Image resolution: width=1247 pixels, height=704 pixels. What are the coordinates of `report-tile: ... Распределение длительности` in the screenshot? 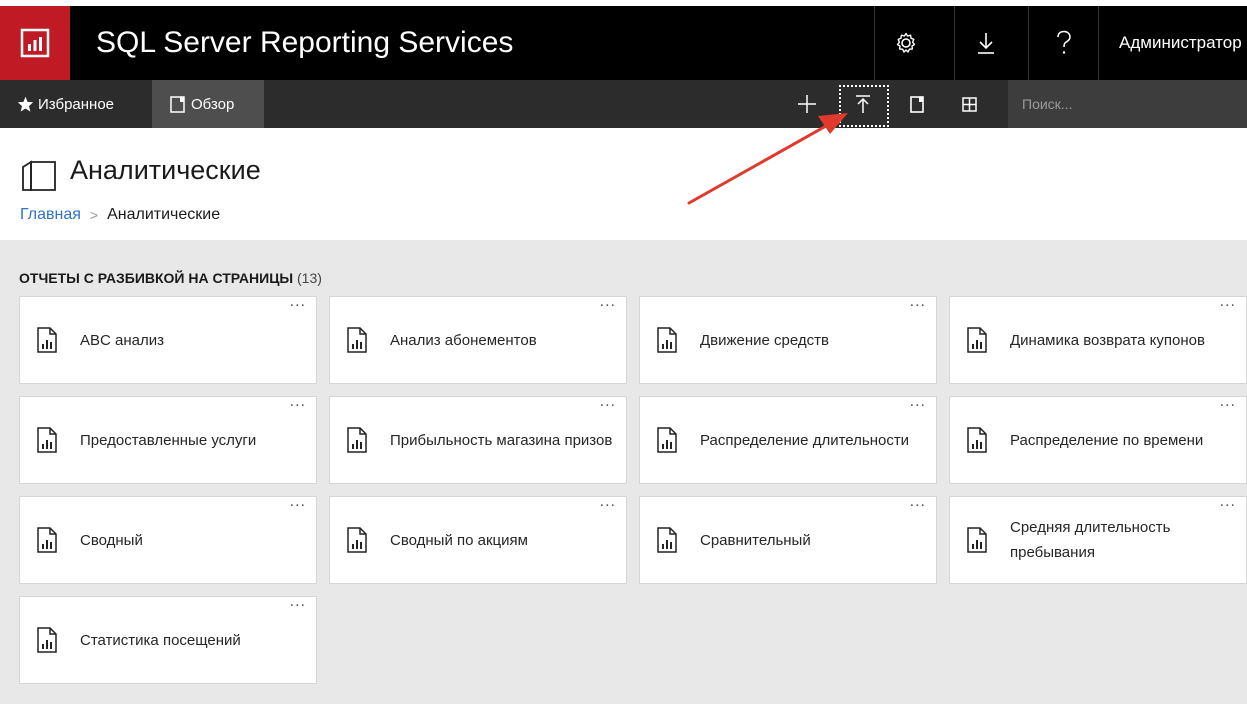 It's located at (788, 438).